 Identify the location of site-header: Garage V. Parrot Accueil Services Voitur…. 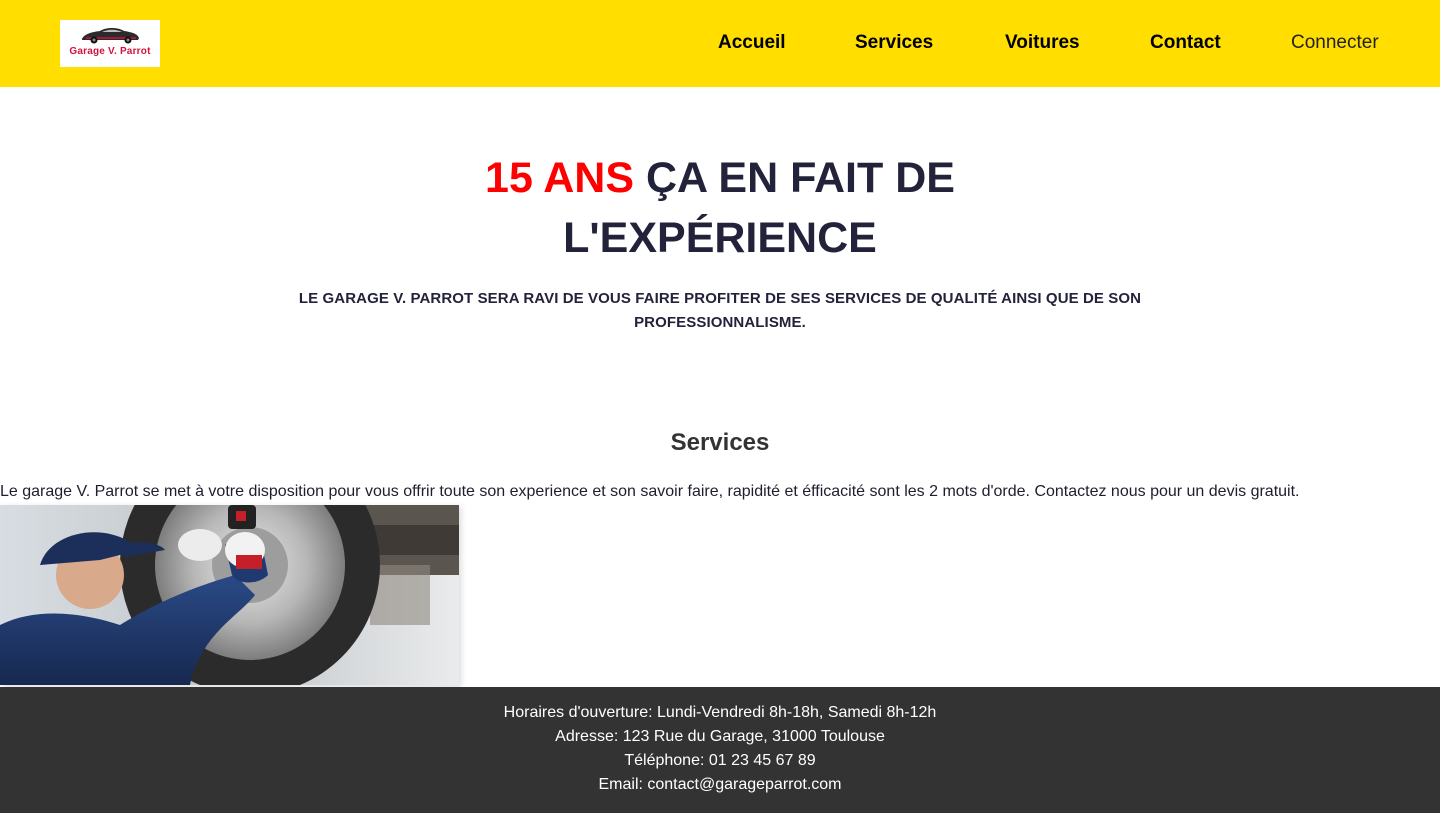
(720, 43).